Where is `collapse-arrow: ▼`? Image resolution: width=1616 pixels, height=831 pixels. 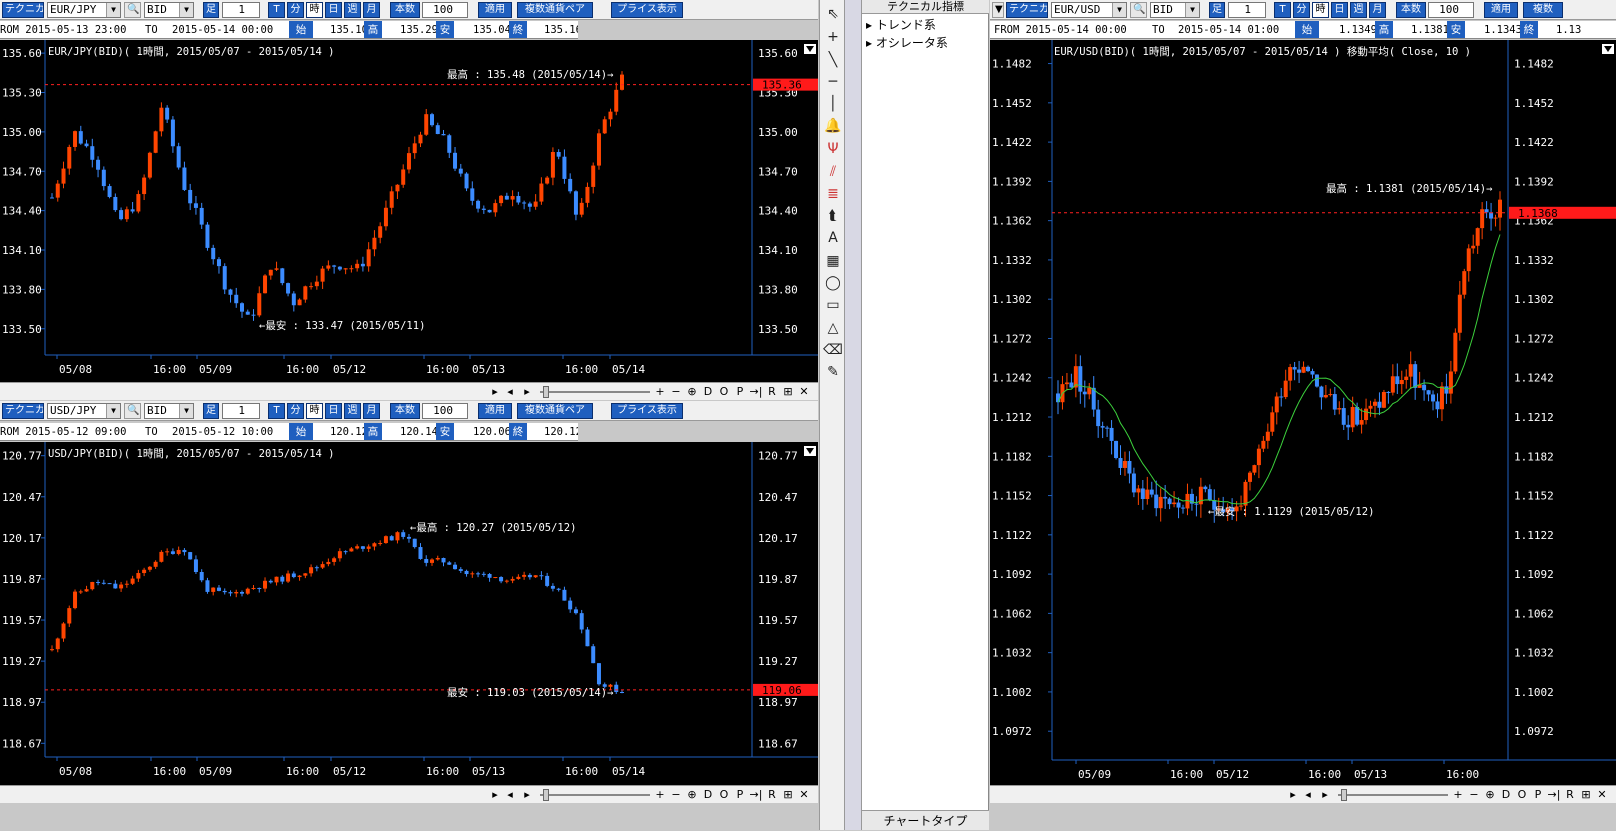 collapse-arrow: ▼ is located at coordinates (998, 10).